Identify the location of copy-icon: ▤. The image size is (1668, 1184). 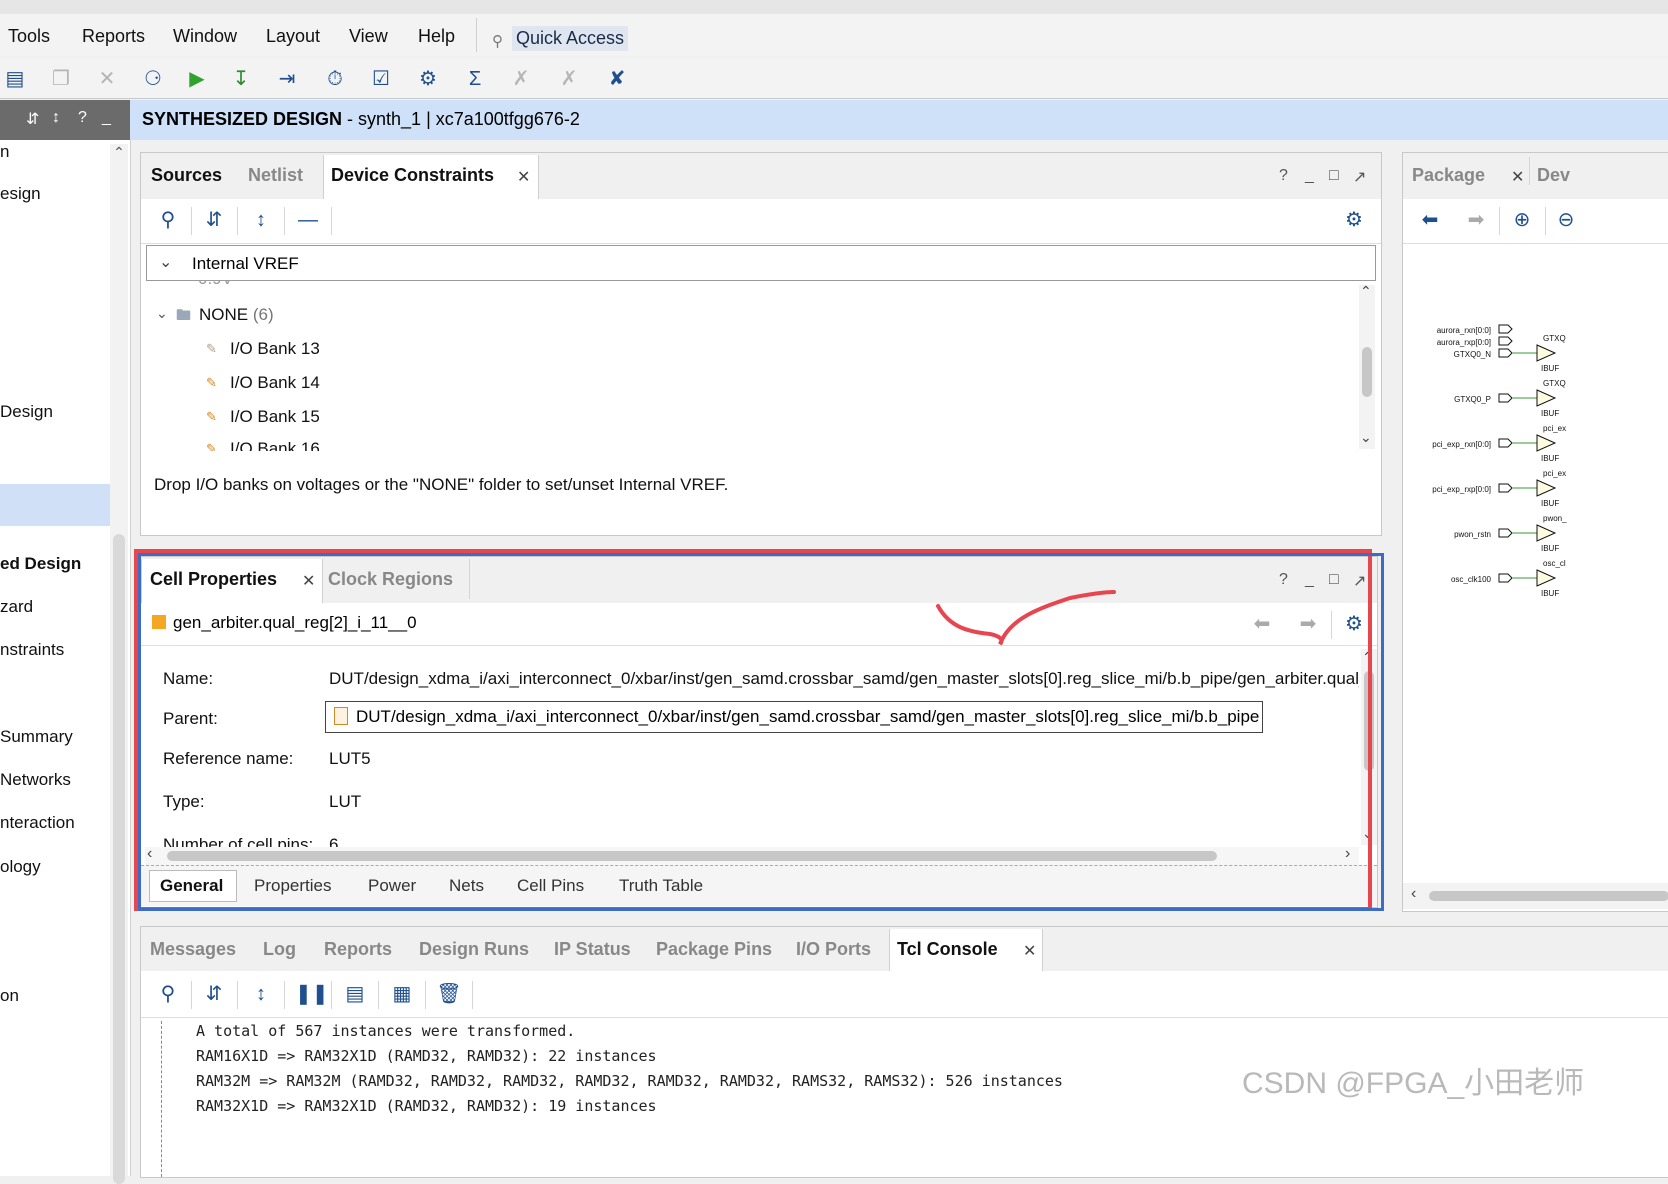
(355, 994).